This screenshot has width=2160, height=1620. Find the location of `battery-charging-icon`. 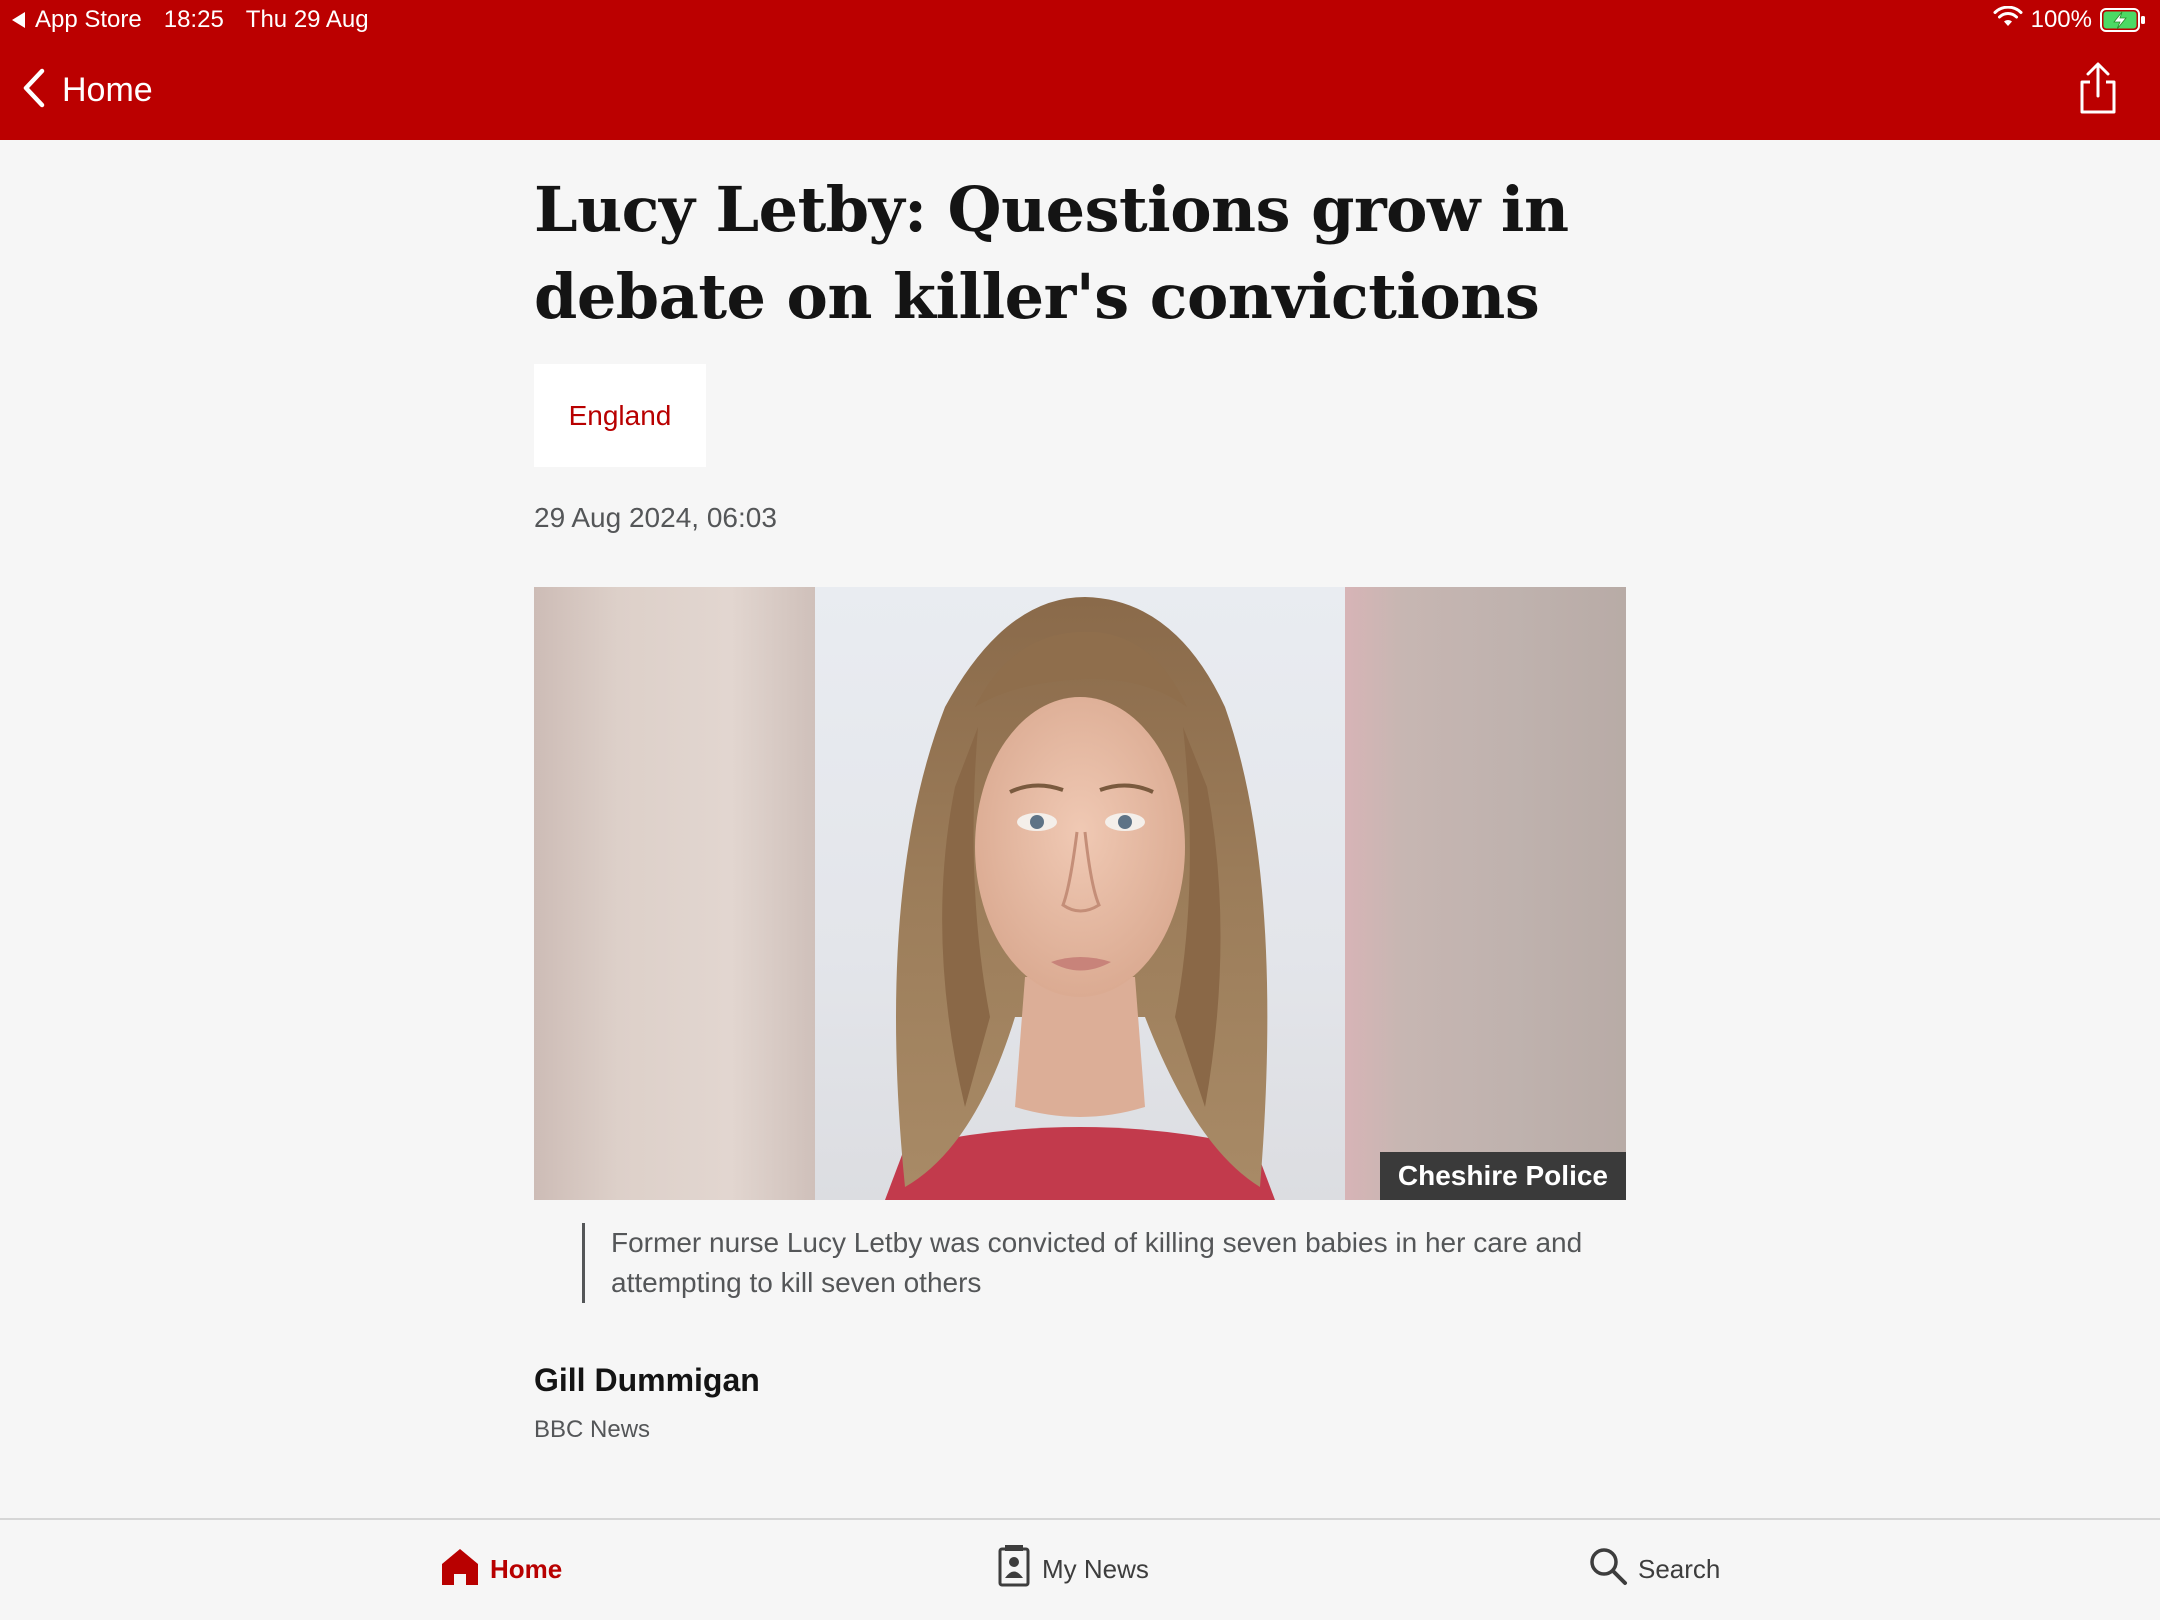

battery-charging-icon is located at coordinates (2123, 20).